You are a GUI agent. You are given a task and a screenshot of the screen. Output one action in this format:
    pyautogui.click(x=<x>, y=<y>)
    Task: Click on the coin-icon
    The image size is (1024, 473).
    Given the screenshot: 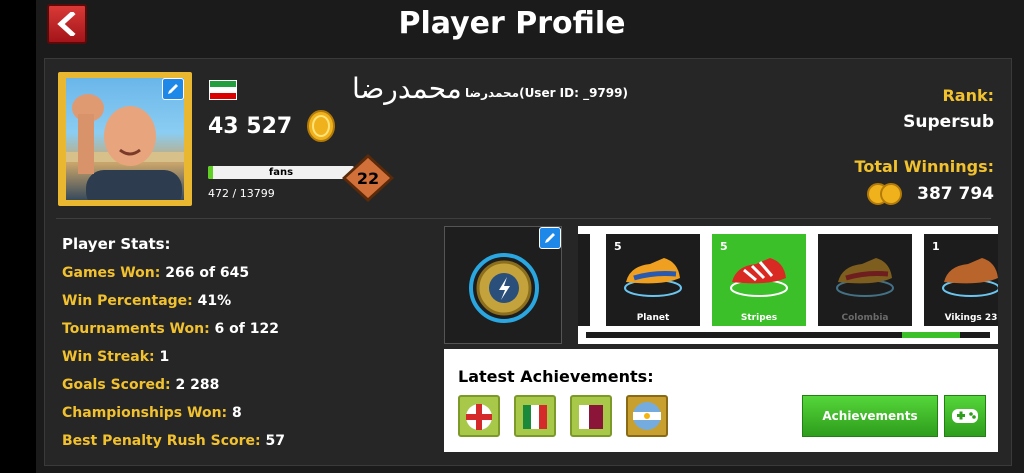 What is the action you would take?
    pyautogui.click(x=321, y=126)
    